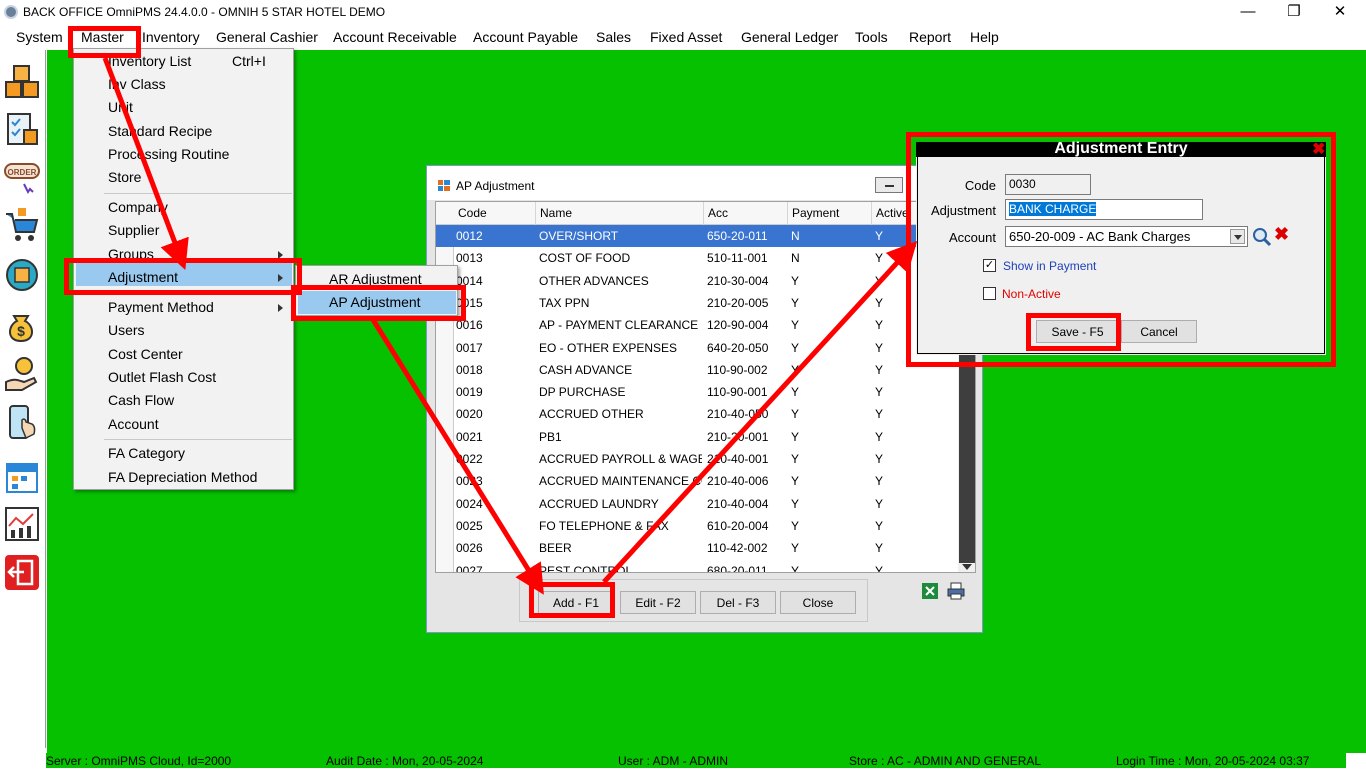 Image resolution: width=1366 pixels, height=769 pixels. Describe the element at coordinates (145, 164) in the screenshot. I see `arrow-master-to-adjustment` at that location.